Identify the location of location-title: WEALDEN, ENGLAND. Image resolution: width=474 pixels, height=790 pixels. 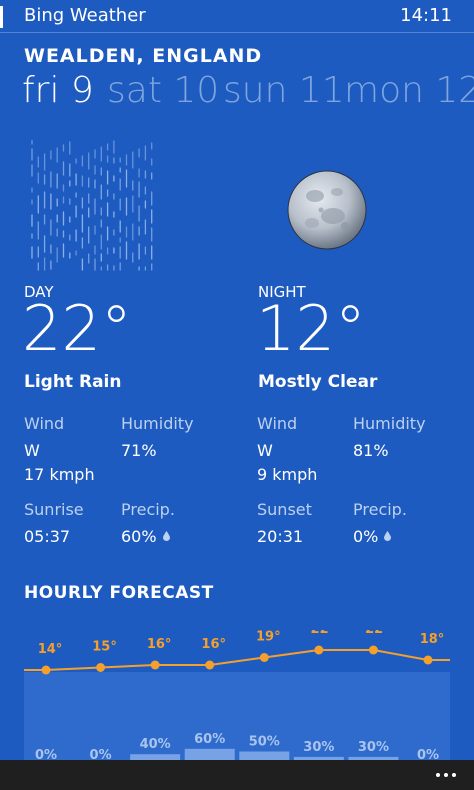
(143, 56).